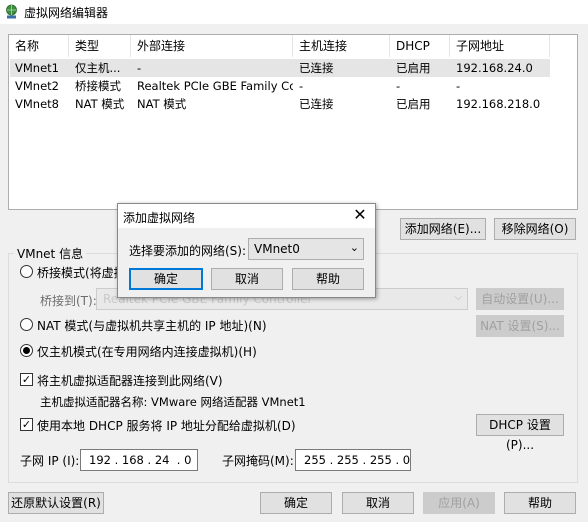 The image size is (588, 522). Describe the element at coordinates (37, 86) in the screenshot. I see `table-cell: VMnet2` at that location.